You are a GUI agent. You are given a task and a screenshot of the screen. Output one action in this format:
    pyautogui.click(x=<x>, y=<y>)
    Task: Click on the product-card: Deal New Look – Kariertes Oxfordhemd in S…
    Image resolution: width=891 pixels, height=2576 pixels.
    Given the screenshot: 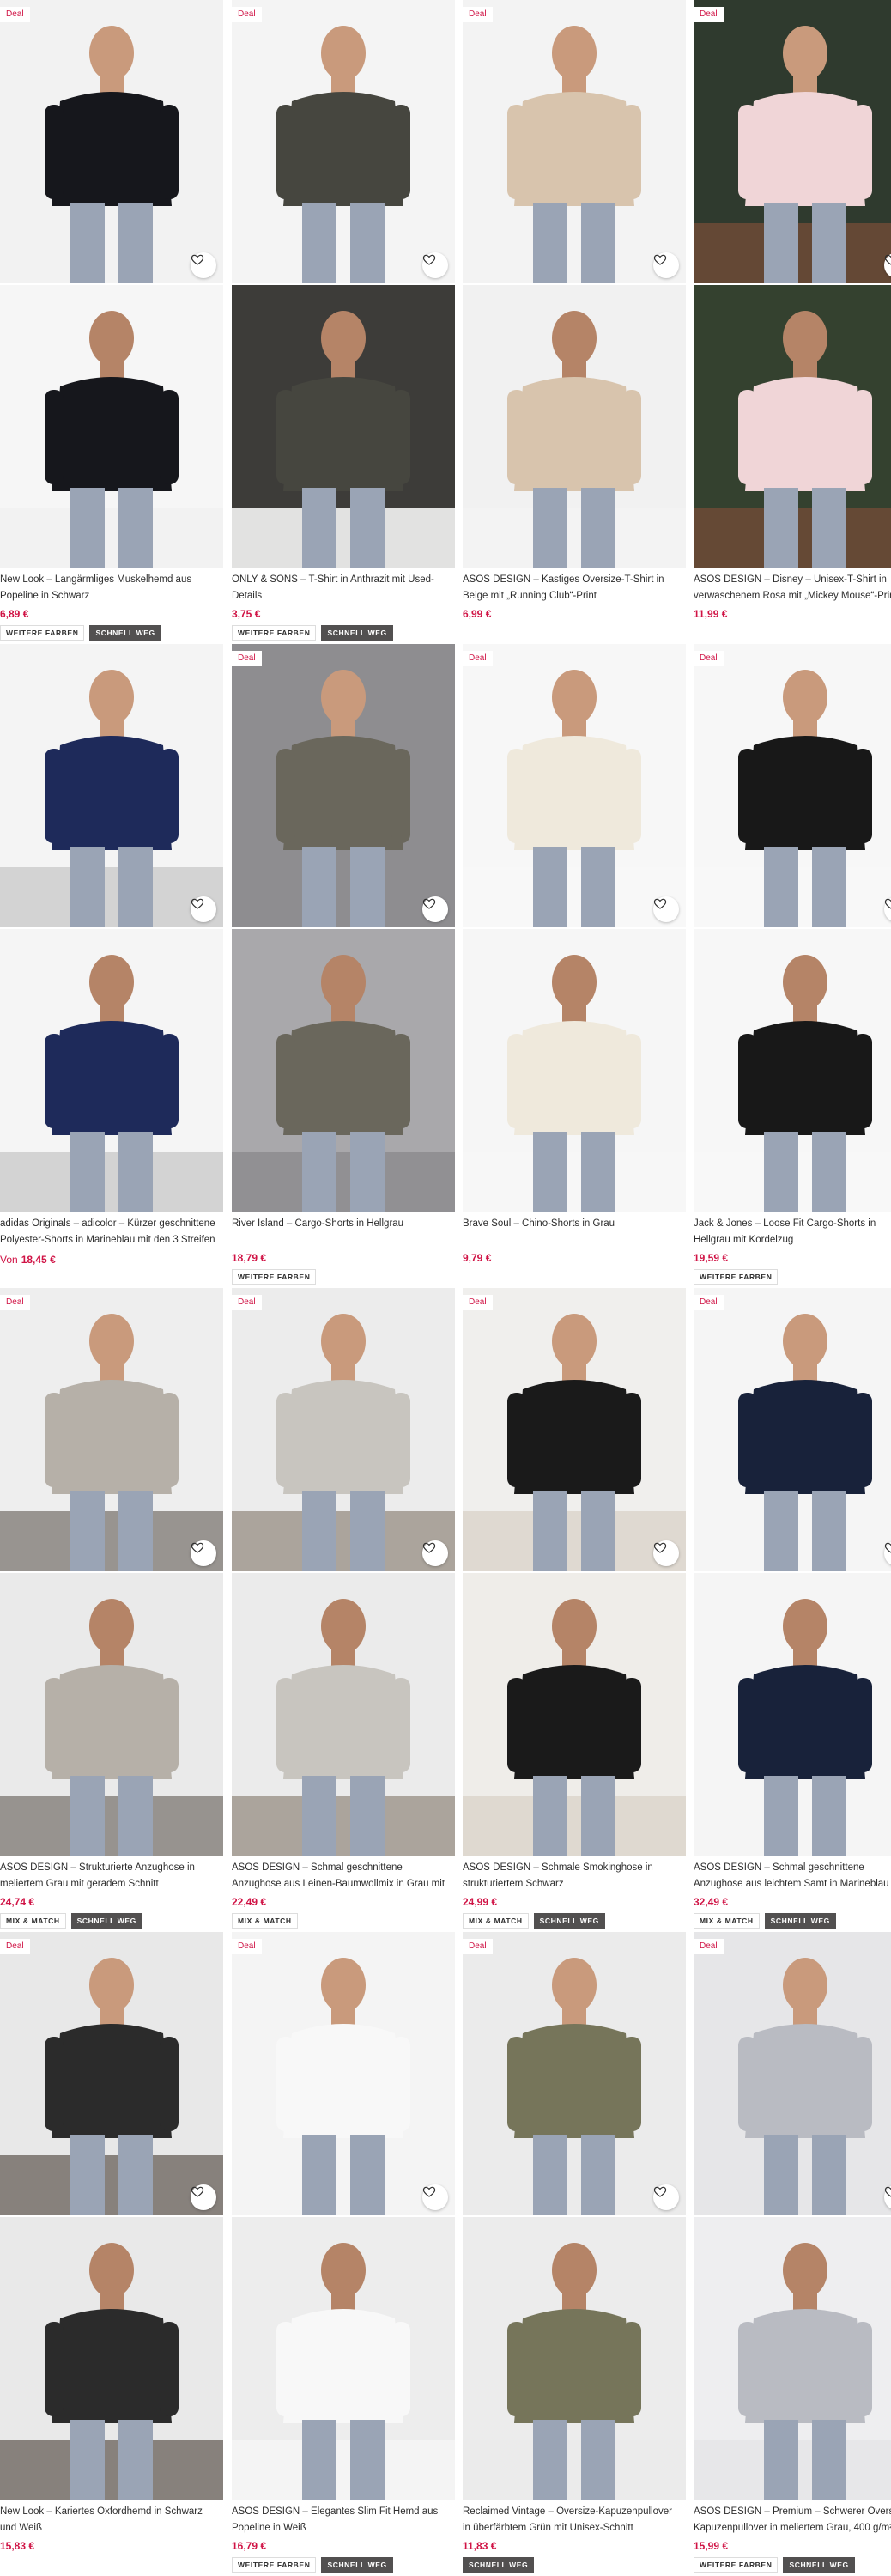 What is the action you would take?
    pyautogui.click(x=113, y=2254)
    